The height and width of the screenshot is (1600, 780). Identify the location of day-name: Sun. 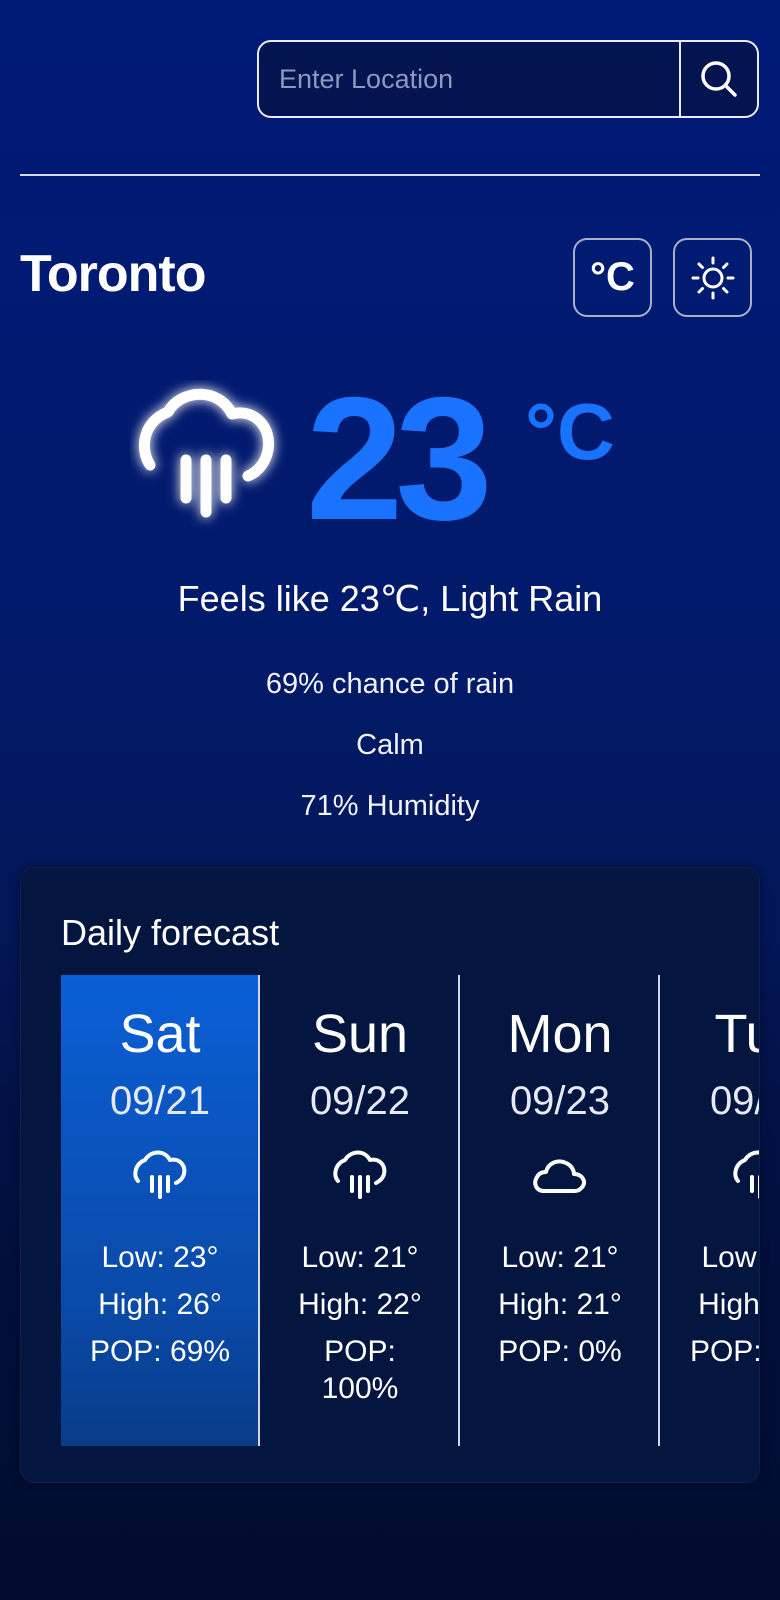
(360, 1034).